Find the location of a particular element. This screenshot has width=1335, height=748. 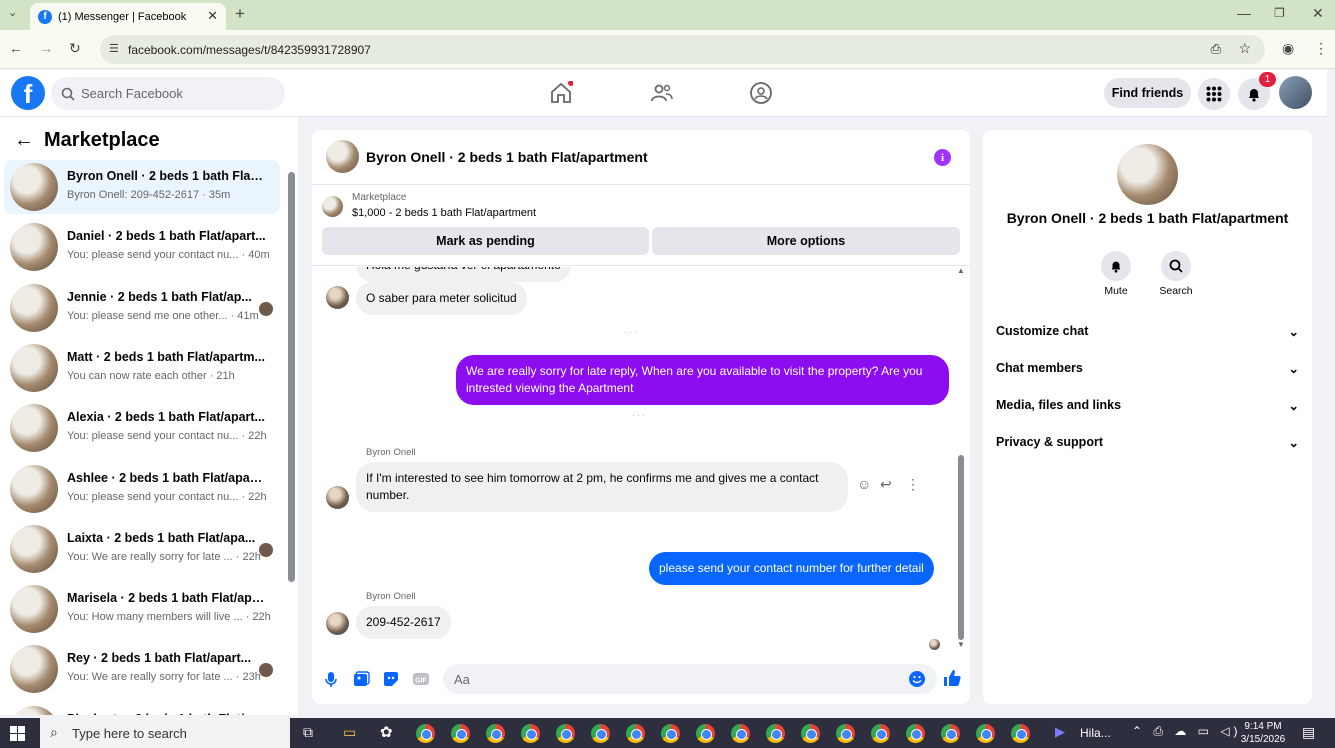

thumbs-up-icon is located at coordinates (952, 678).